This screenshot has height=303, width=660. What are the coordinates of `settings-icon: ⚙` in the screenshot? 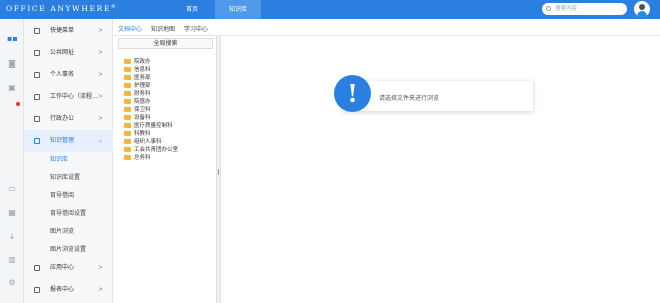 It's located at (12, 282).